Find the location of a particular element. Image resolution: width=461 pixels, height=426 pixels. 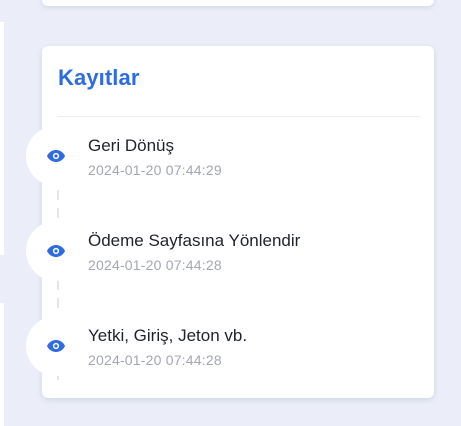

event-title: Geri Dönüş is located at coordinates (131, 145).